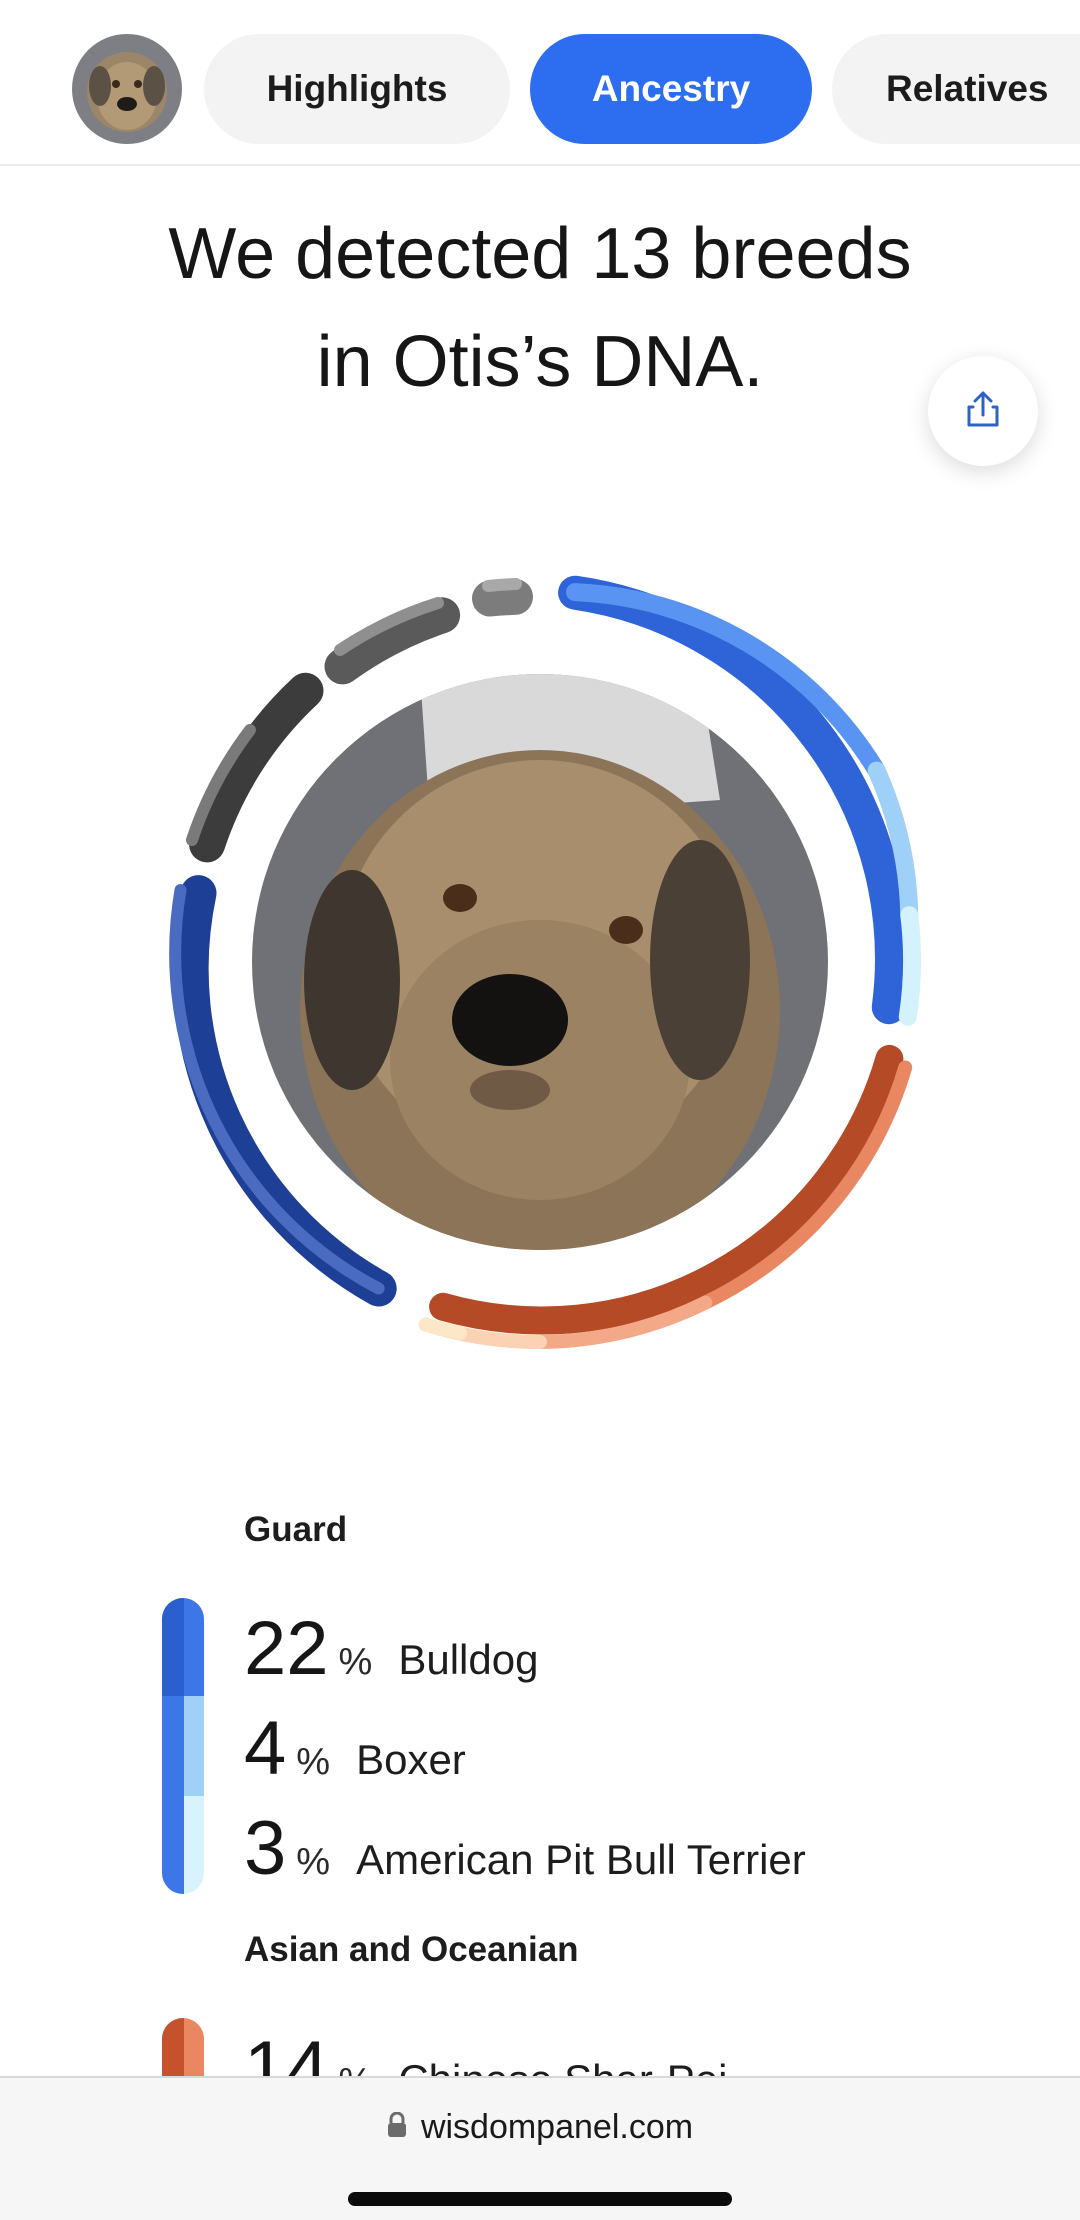 This screenshot has height=2220, width=1080. What do you see at coordinates (557, 2127) in the screenshot?
I see `url-text: wisdompanel.com` at bounding box center [557, 2127].